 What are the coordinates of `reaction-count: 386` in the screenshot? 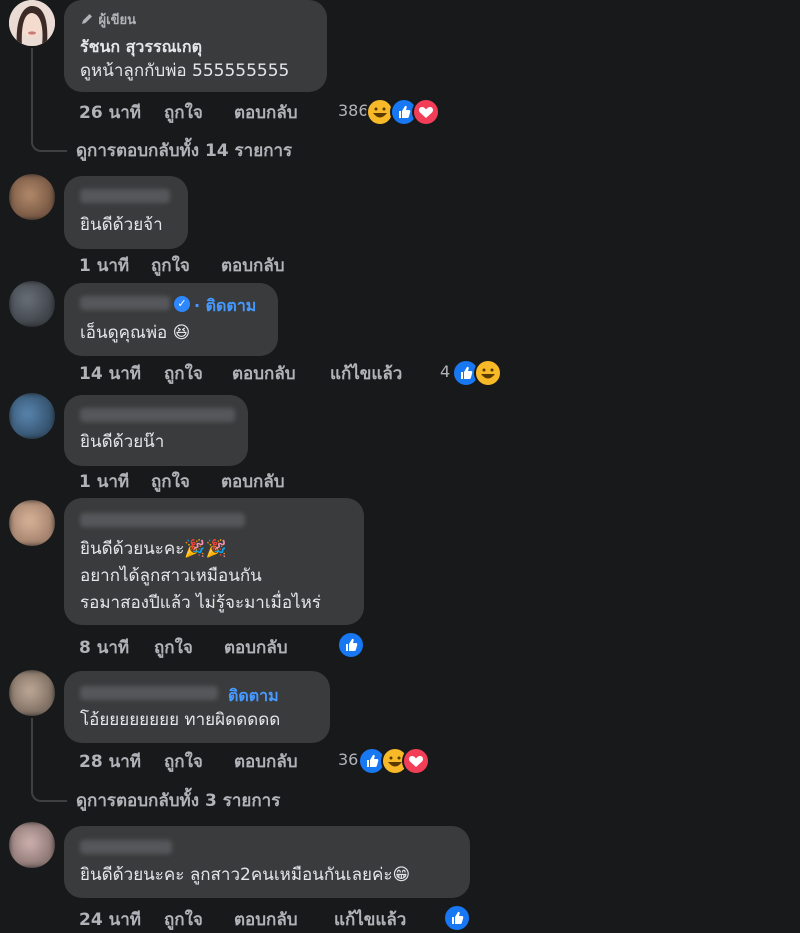 It's located at (353, 110).